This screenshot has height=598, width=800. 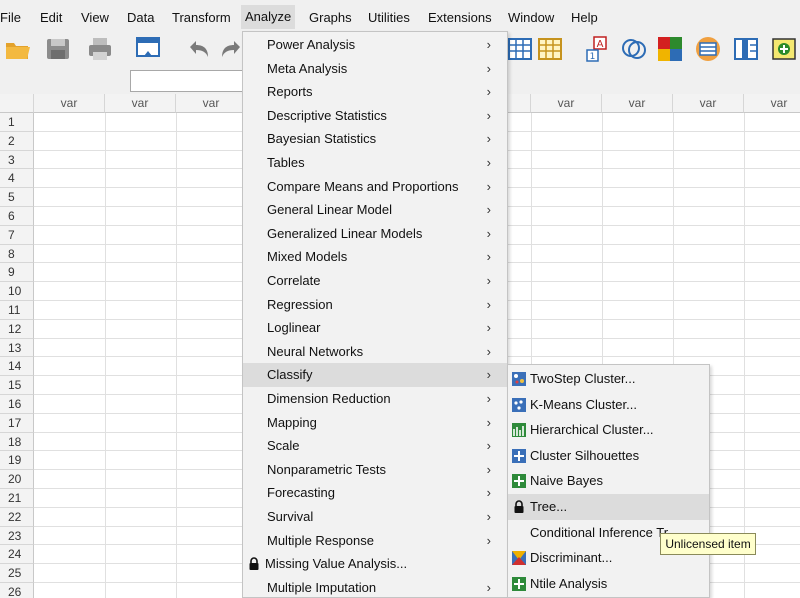 What do you see at coordinates (17, 573) in the screenshot?
I see `row-header: 25` at bounding box center [17, 573].